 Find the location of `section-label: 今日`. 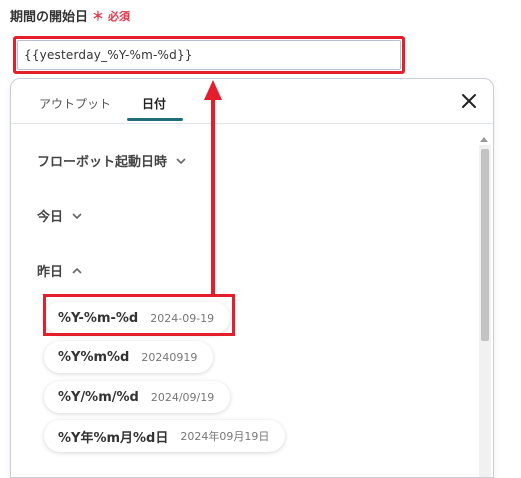

section-label: 今日 is located at coordinates (50, 217).